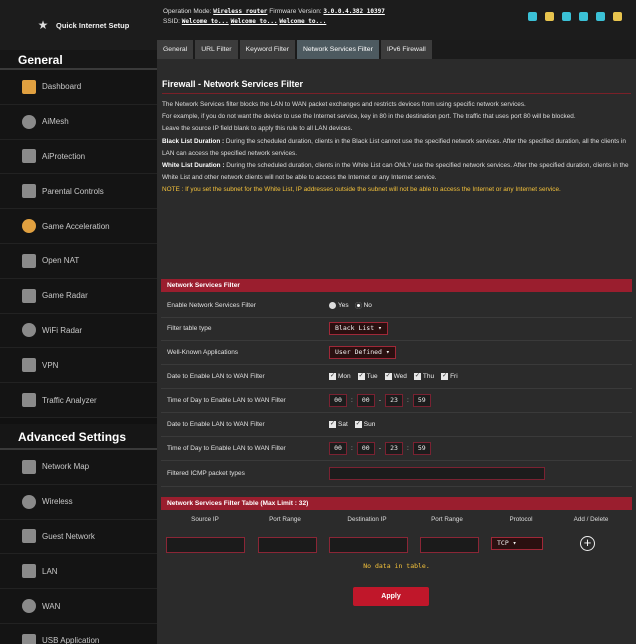 The width and height of the screenshot is (636, 644). Describe the element at coordinates (29, 606) in the screenshot. I see `wan-icon` at that location.